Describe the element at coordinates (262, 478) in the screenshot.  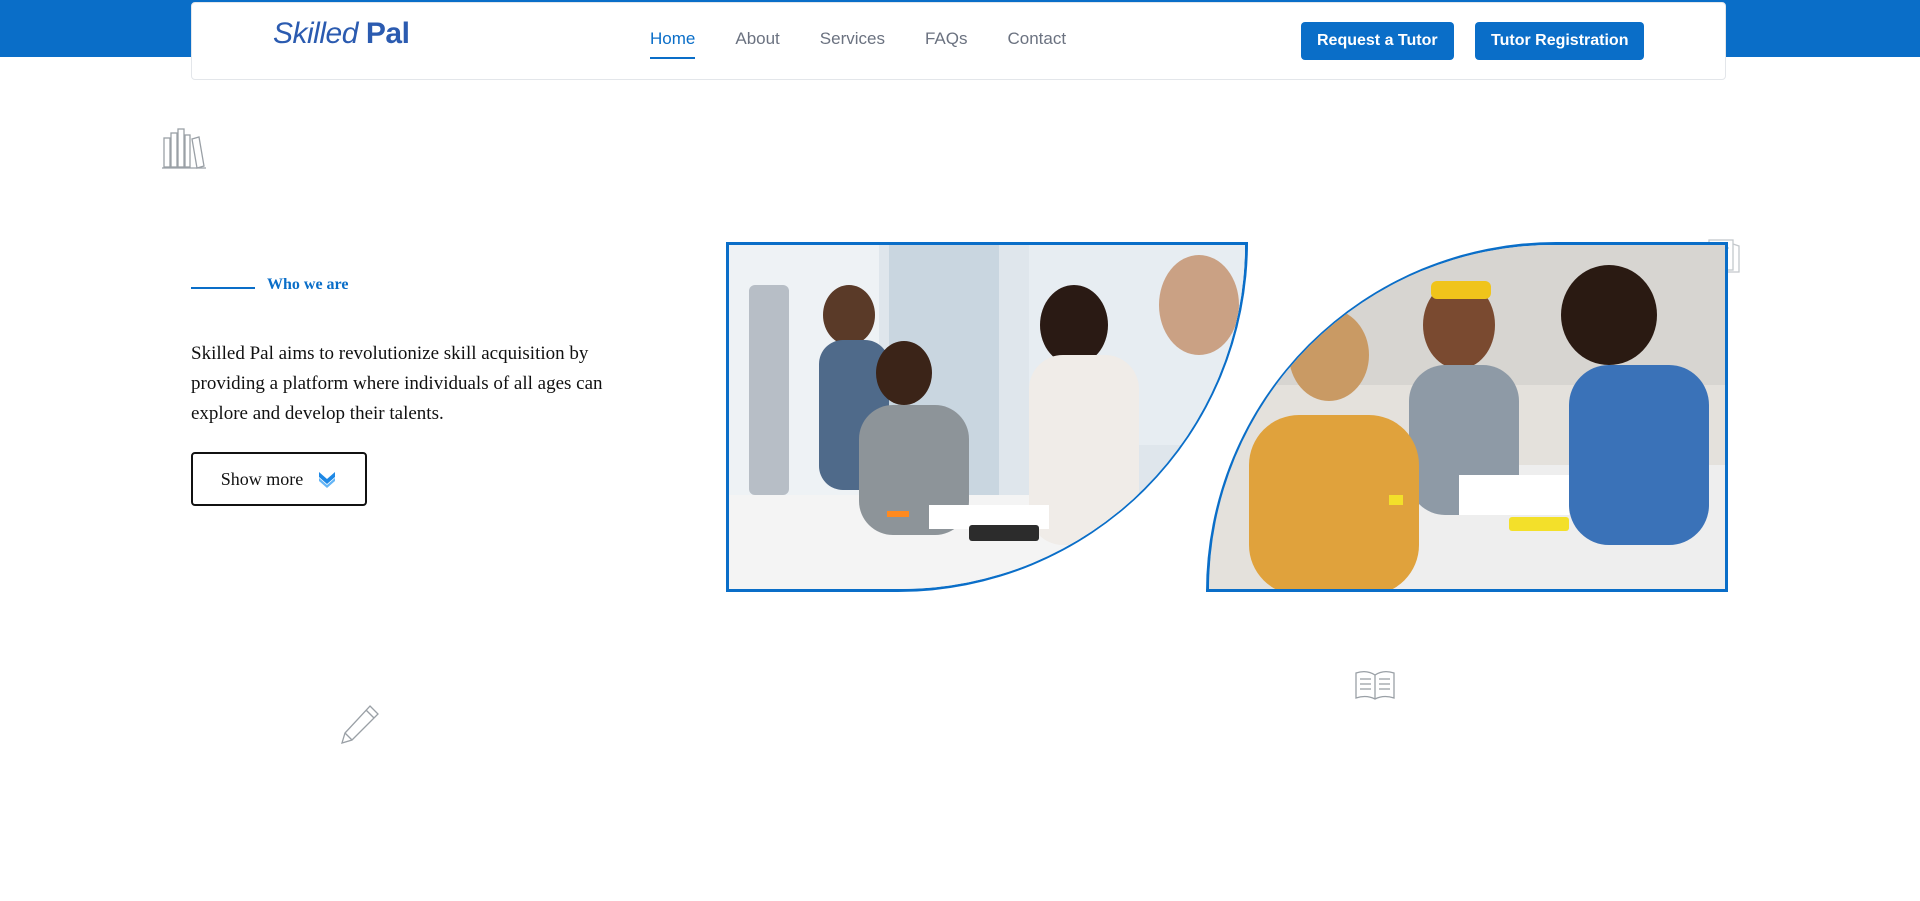
I see `show-more-label: Show more` at that location.